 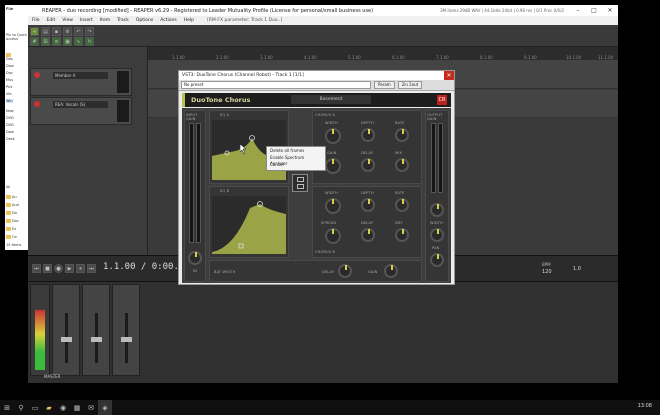 What do you see at coordinates (56, 41) in the screenshot?
I see `ripple-icon: ≡` at bounding box center [56, 41].